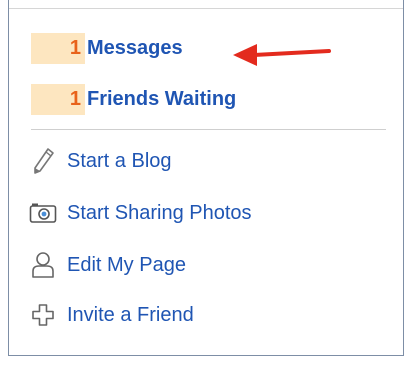 This screenshot has width=414, height=366. Describe the element at coordinates (206, 8) in the screenshot. I see `top-divider` at that location.